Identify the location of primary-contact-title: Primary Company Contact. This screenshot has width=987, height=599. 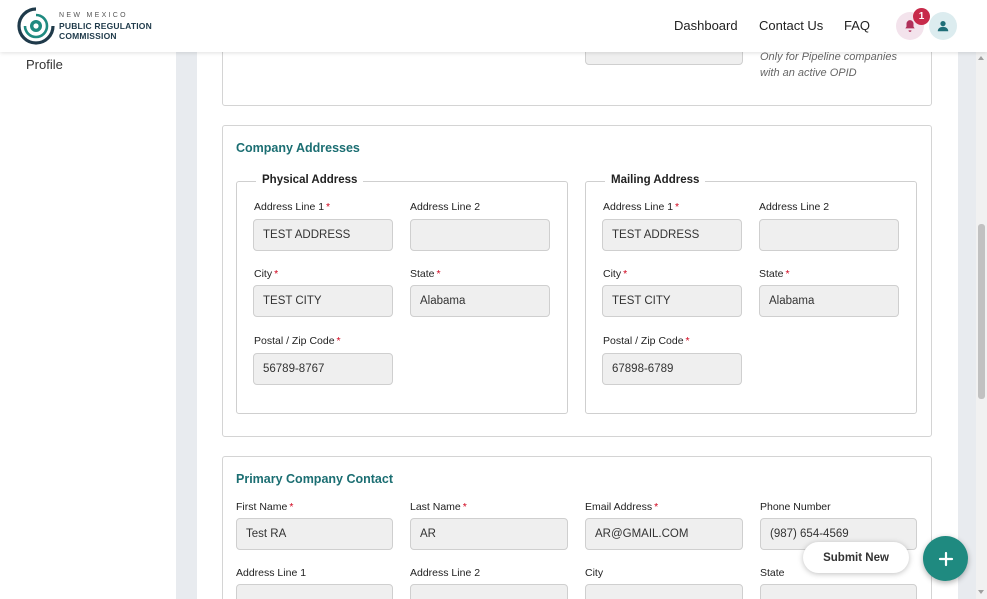
(314, 479).